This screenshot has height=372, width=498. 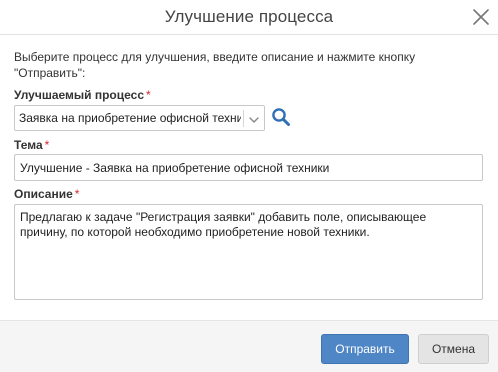 What do you see at coordinates (28, 145) in the screenshot?
I see `topic-label: Тема` at bounding box center [28, 145].